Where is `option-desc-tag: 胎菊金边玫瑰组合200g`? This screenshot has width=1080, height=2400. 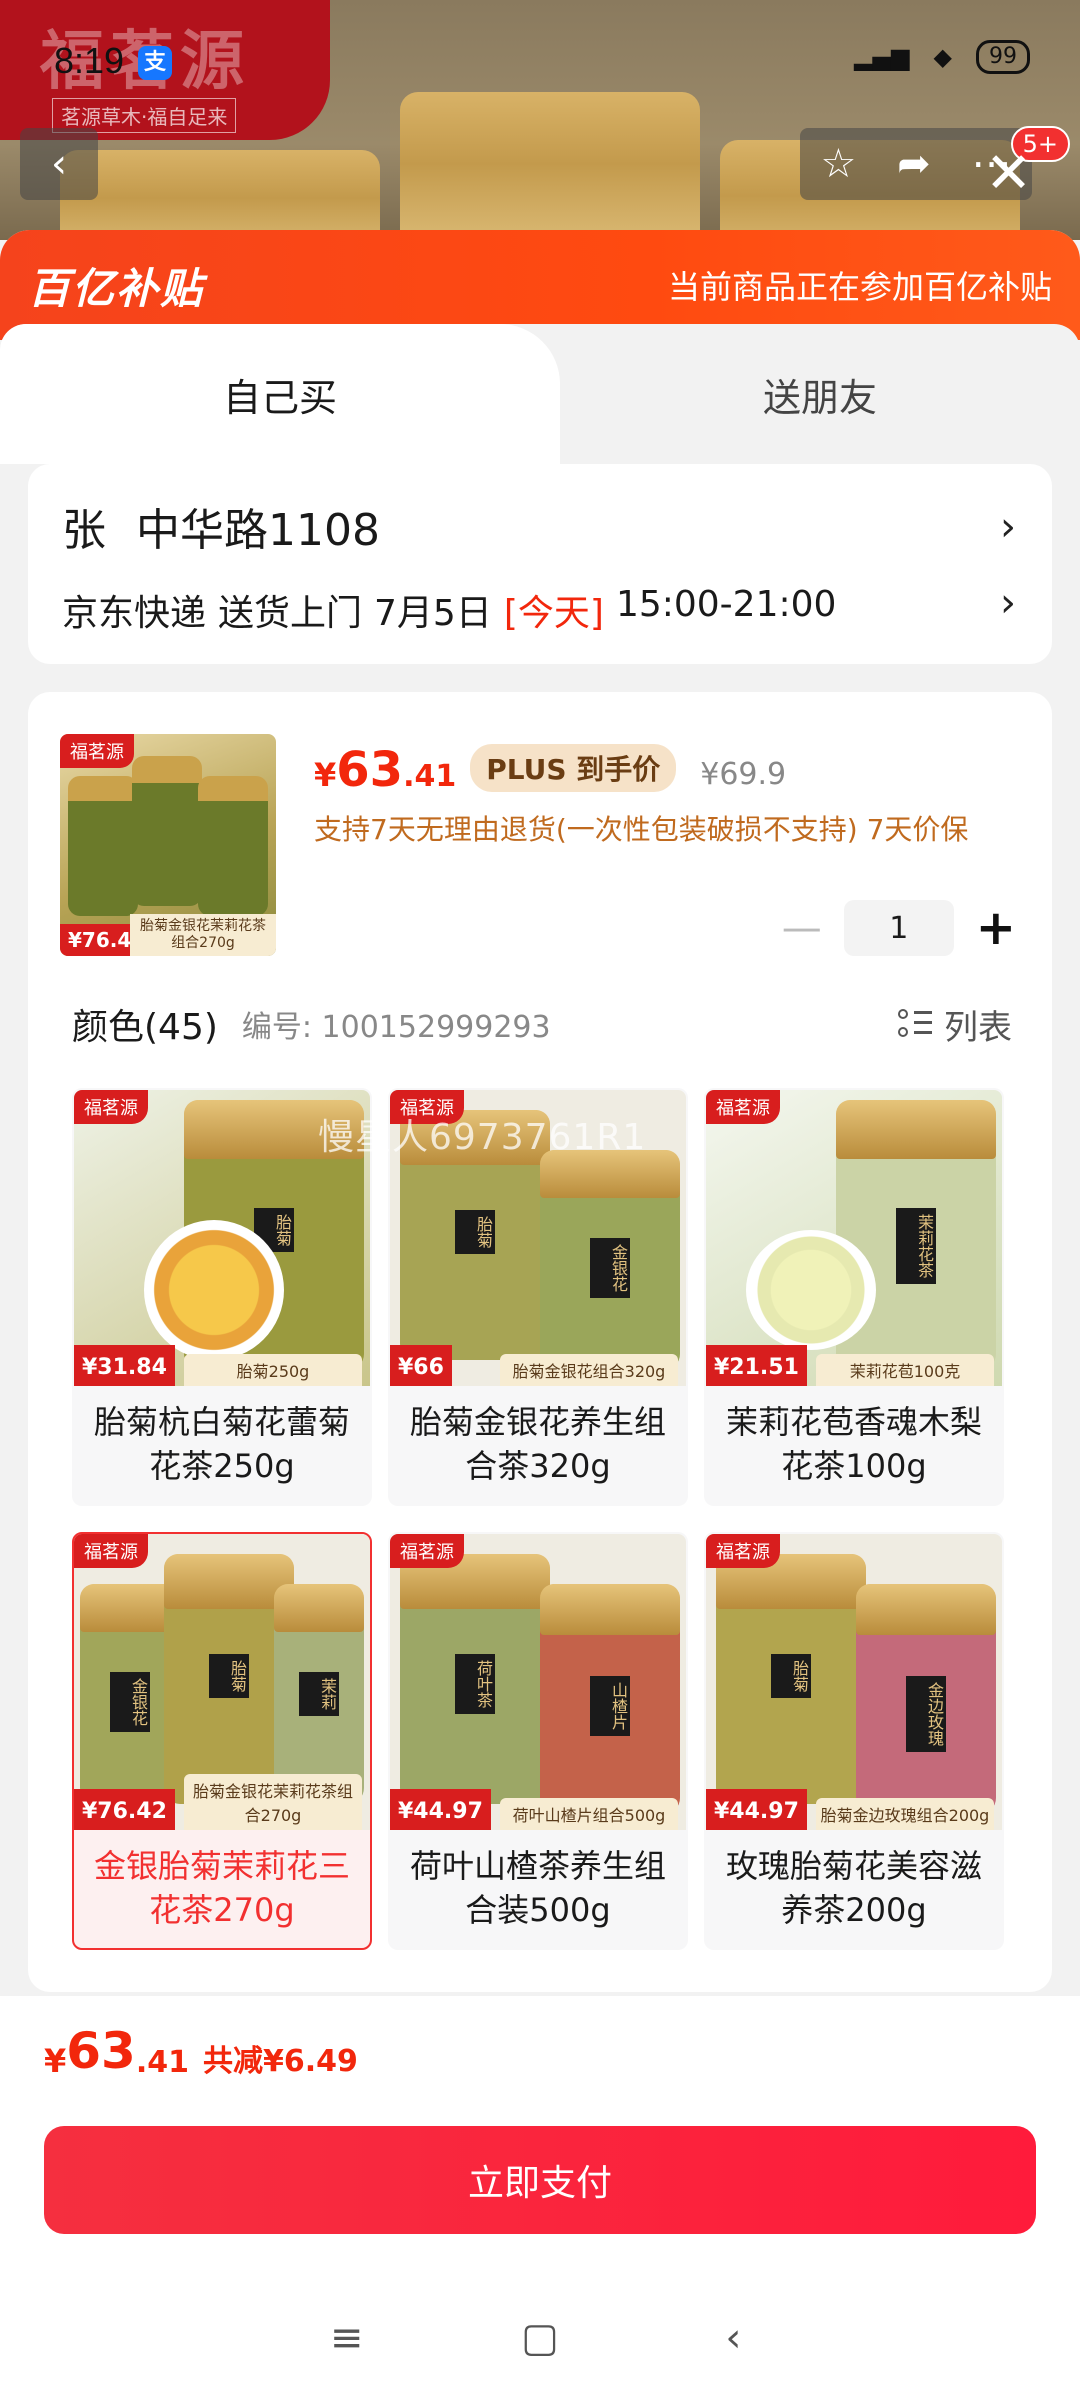
option-desc-tag: 胎菊金边玫瑰组合200g is located at coordinates (905, 1814).